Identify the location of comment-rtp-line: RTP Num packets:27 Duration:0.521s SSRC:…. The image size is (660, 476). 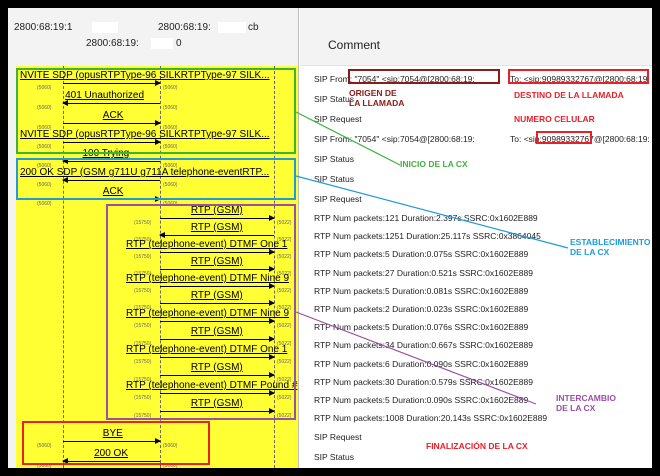
(423, 273).